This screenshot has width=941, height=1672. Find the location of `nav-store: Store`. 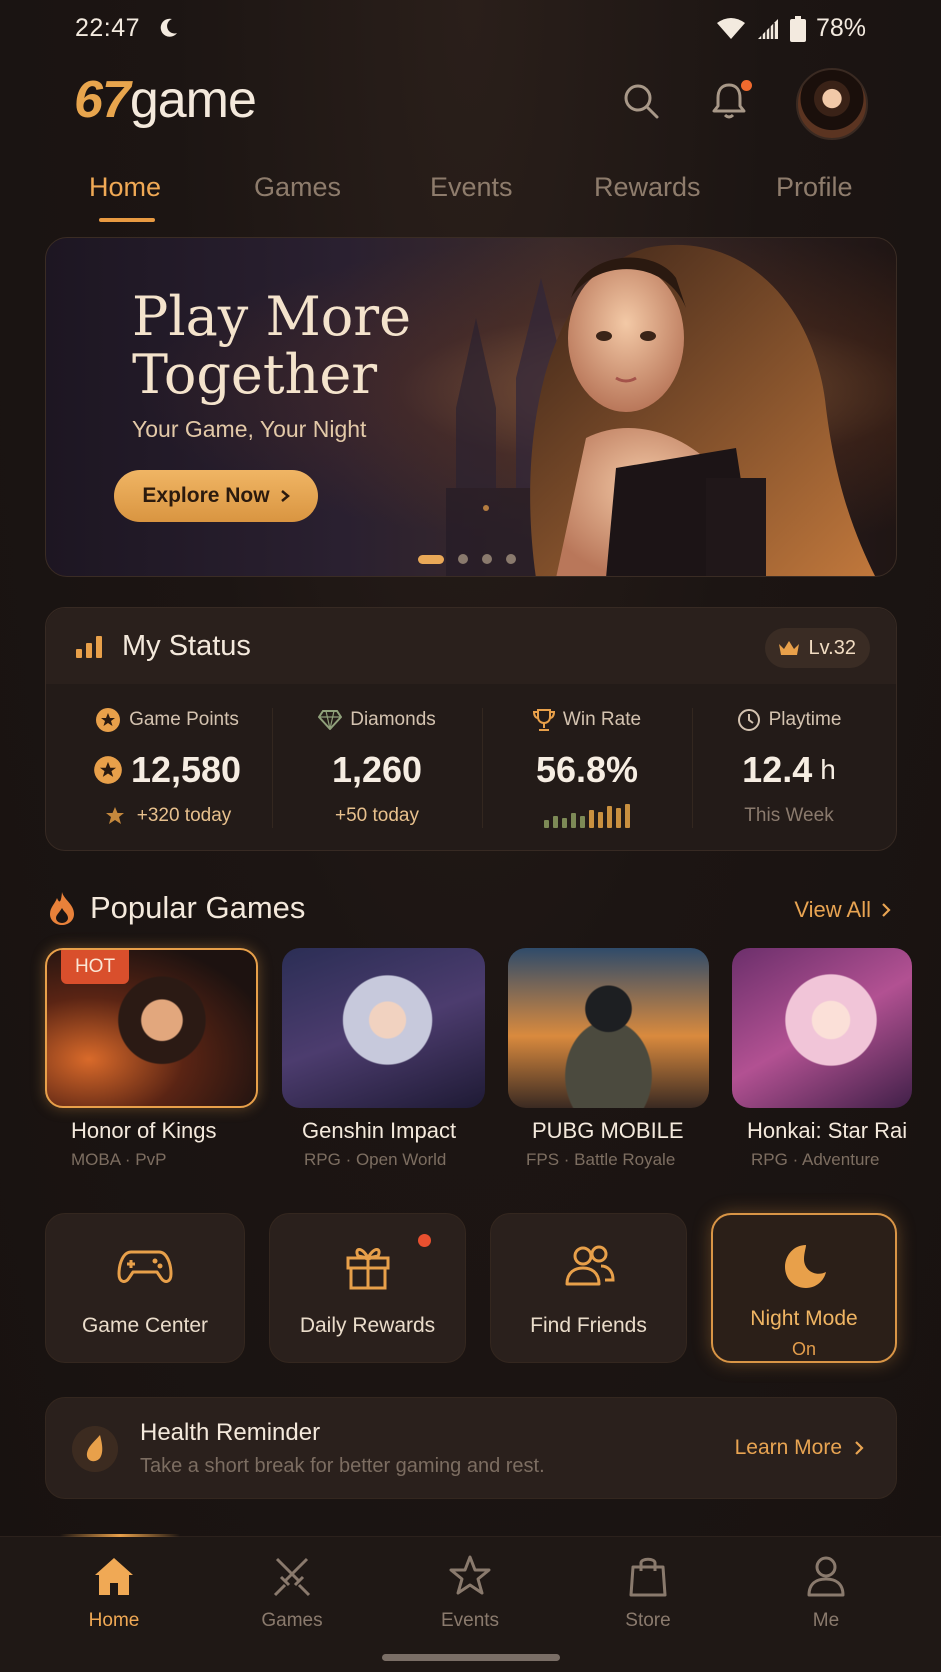

nav-store: Store is located at coordinates (648, 1592).